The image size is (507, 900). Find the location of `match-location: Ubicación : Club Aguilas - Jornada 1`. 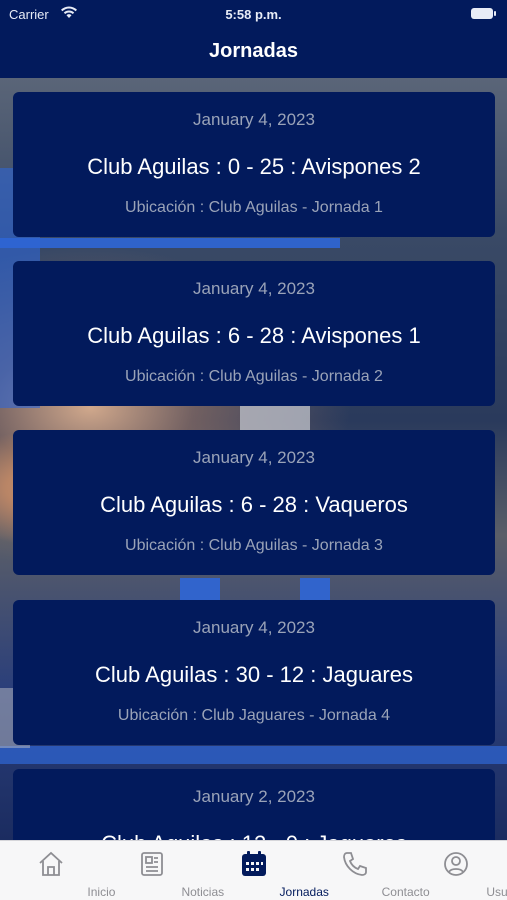

match-location: Ubicación : Club Aguilas - Jornada 1 is located at coordinates (254, 207).